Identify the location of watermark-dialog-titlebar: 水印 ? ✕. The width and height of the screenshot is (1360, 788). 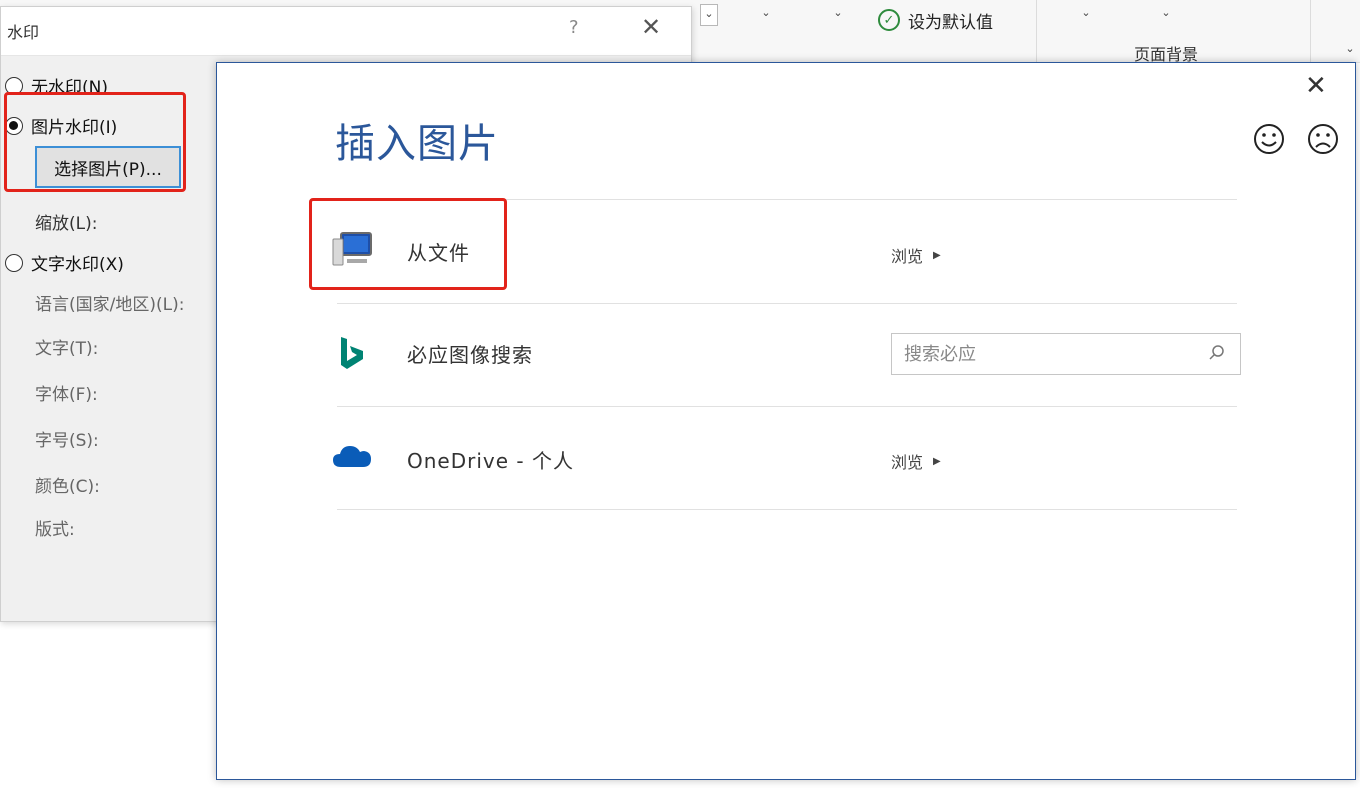
(346, 31).